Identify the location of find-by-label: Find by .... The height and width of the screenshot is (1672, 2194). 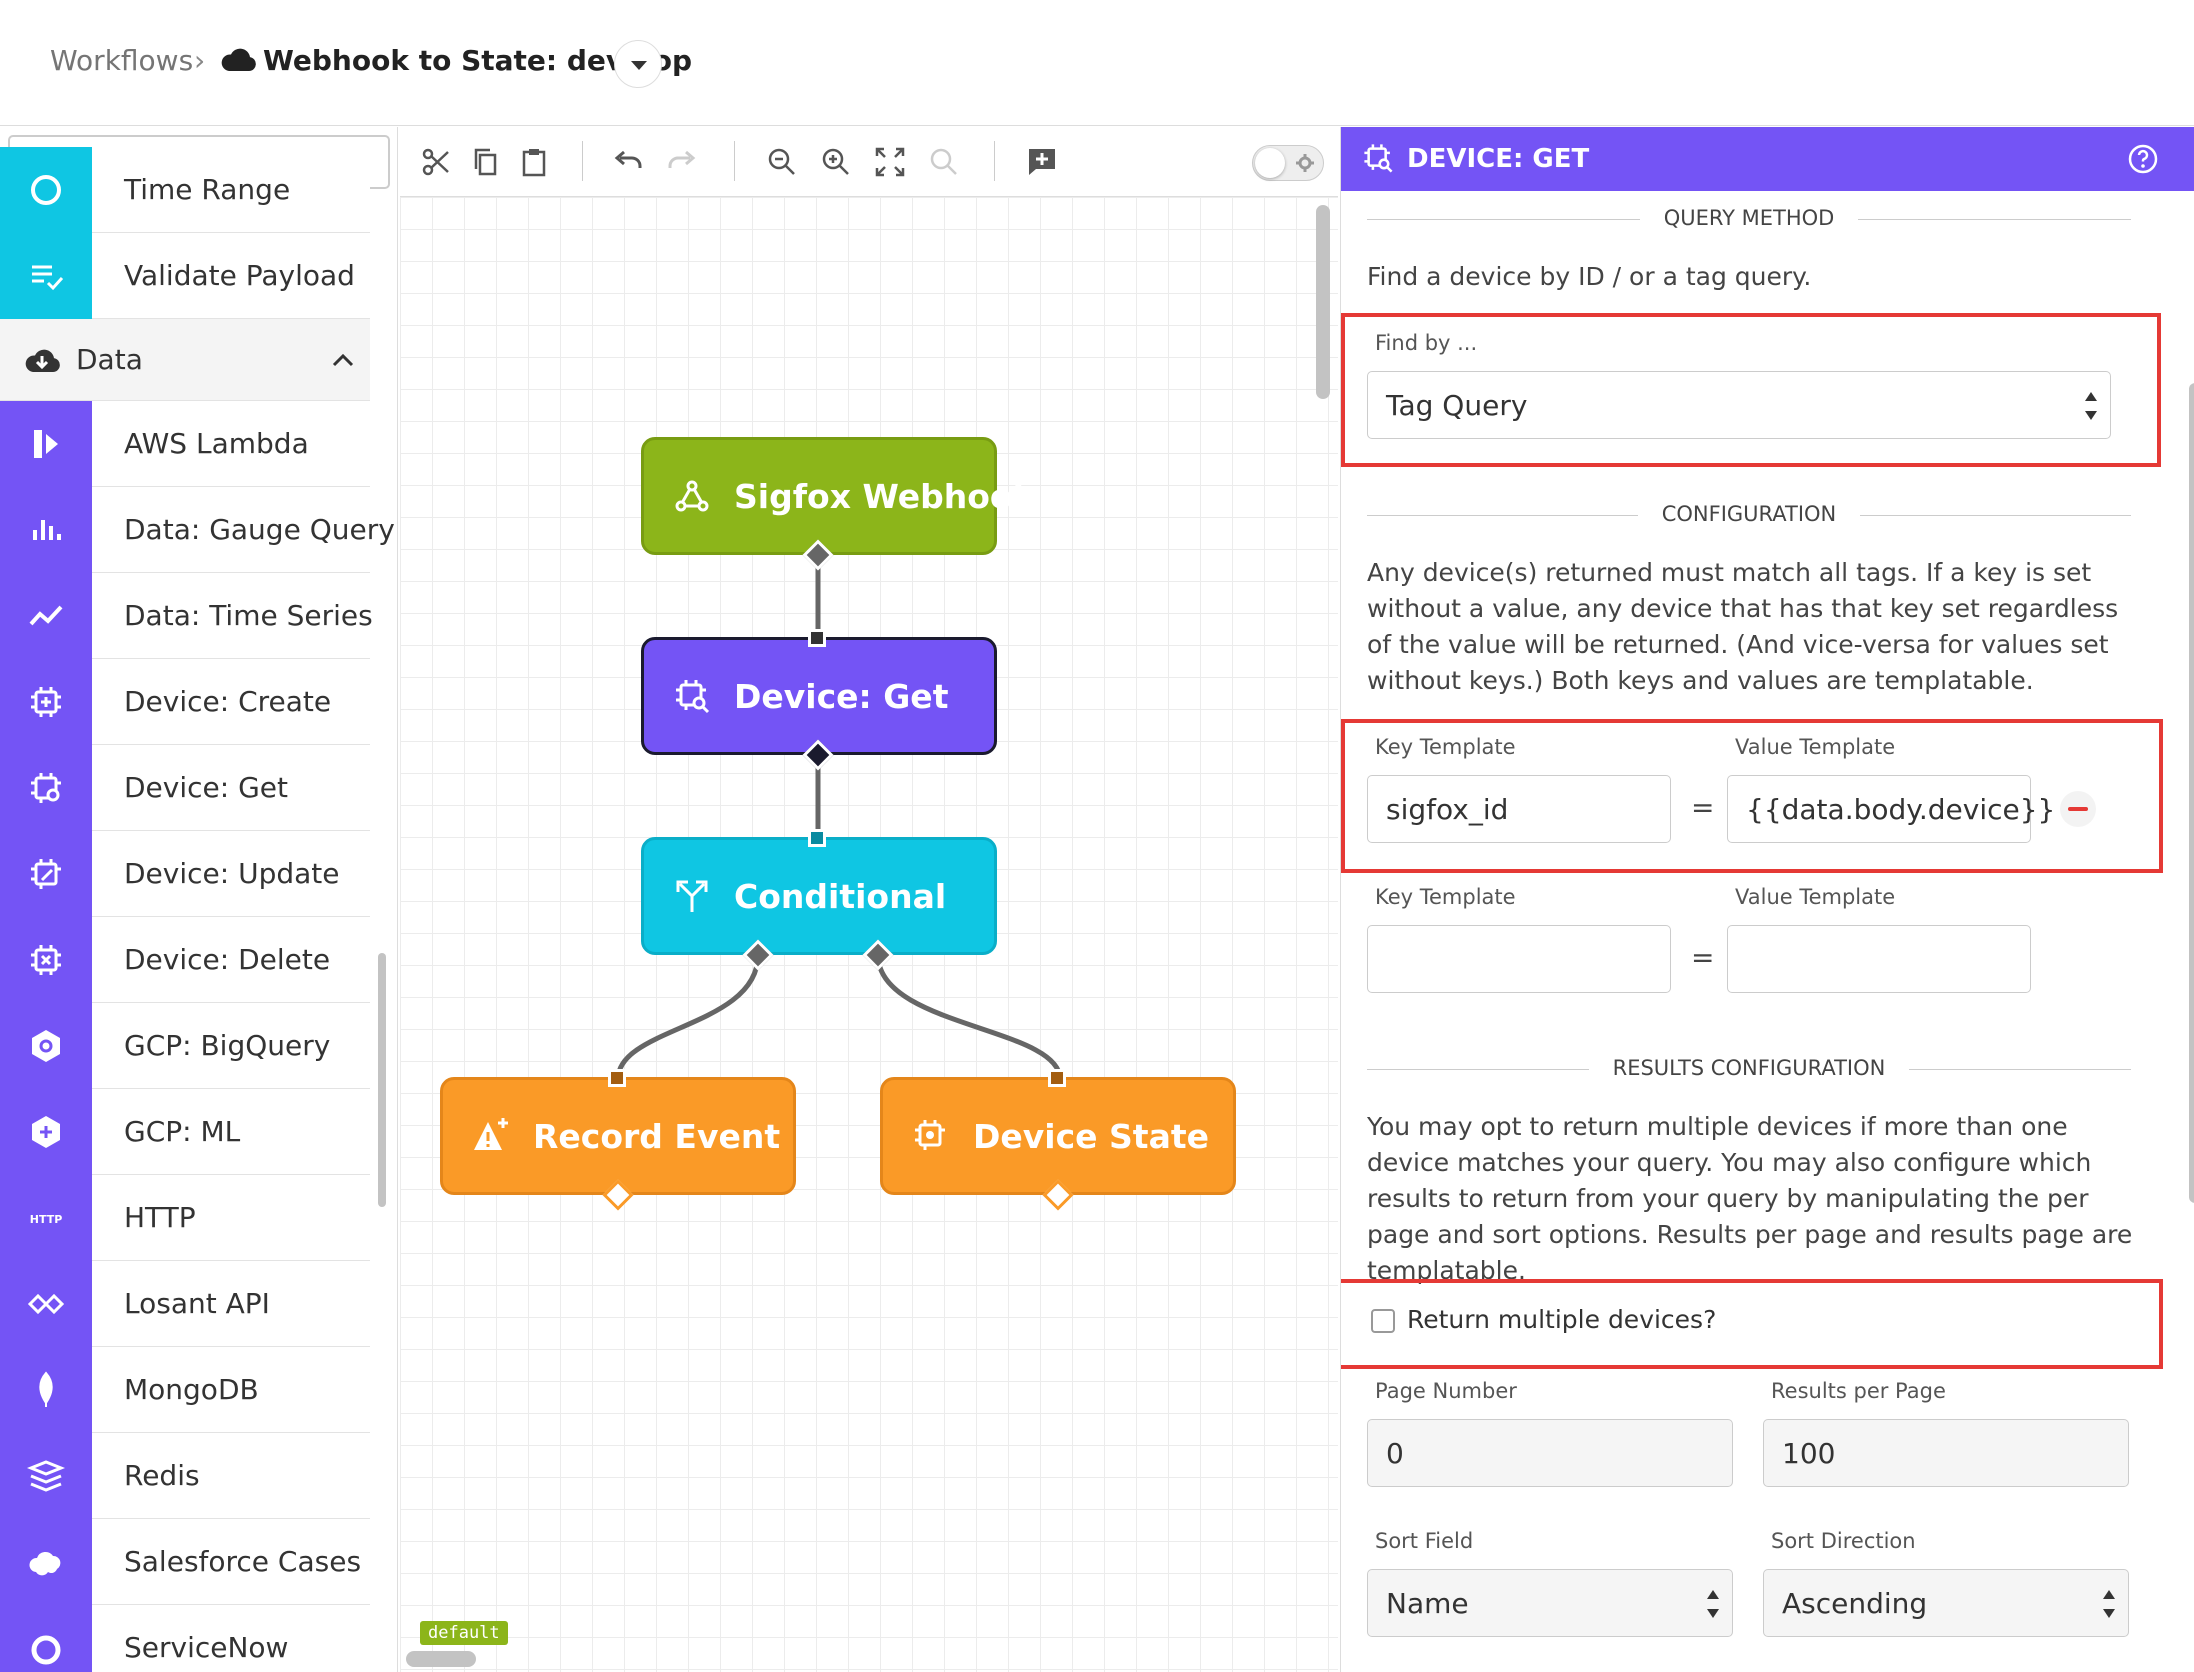
(1426, 343).